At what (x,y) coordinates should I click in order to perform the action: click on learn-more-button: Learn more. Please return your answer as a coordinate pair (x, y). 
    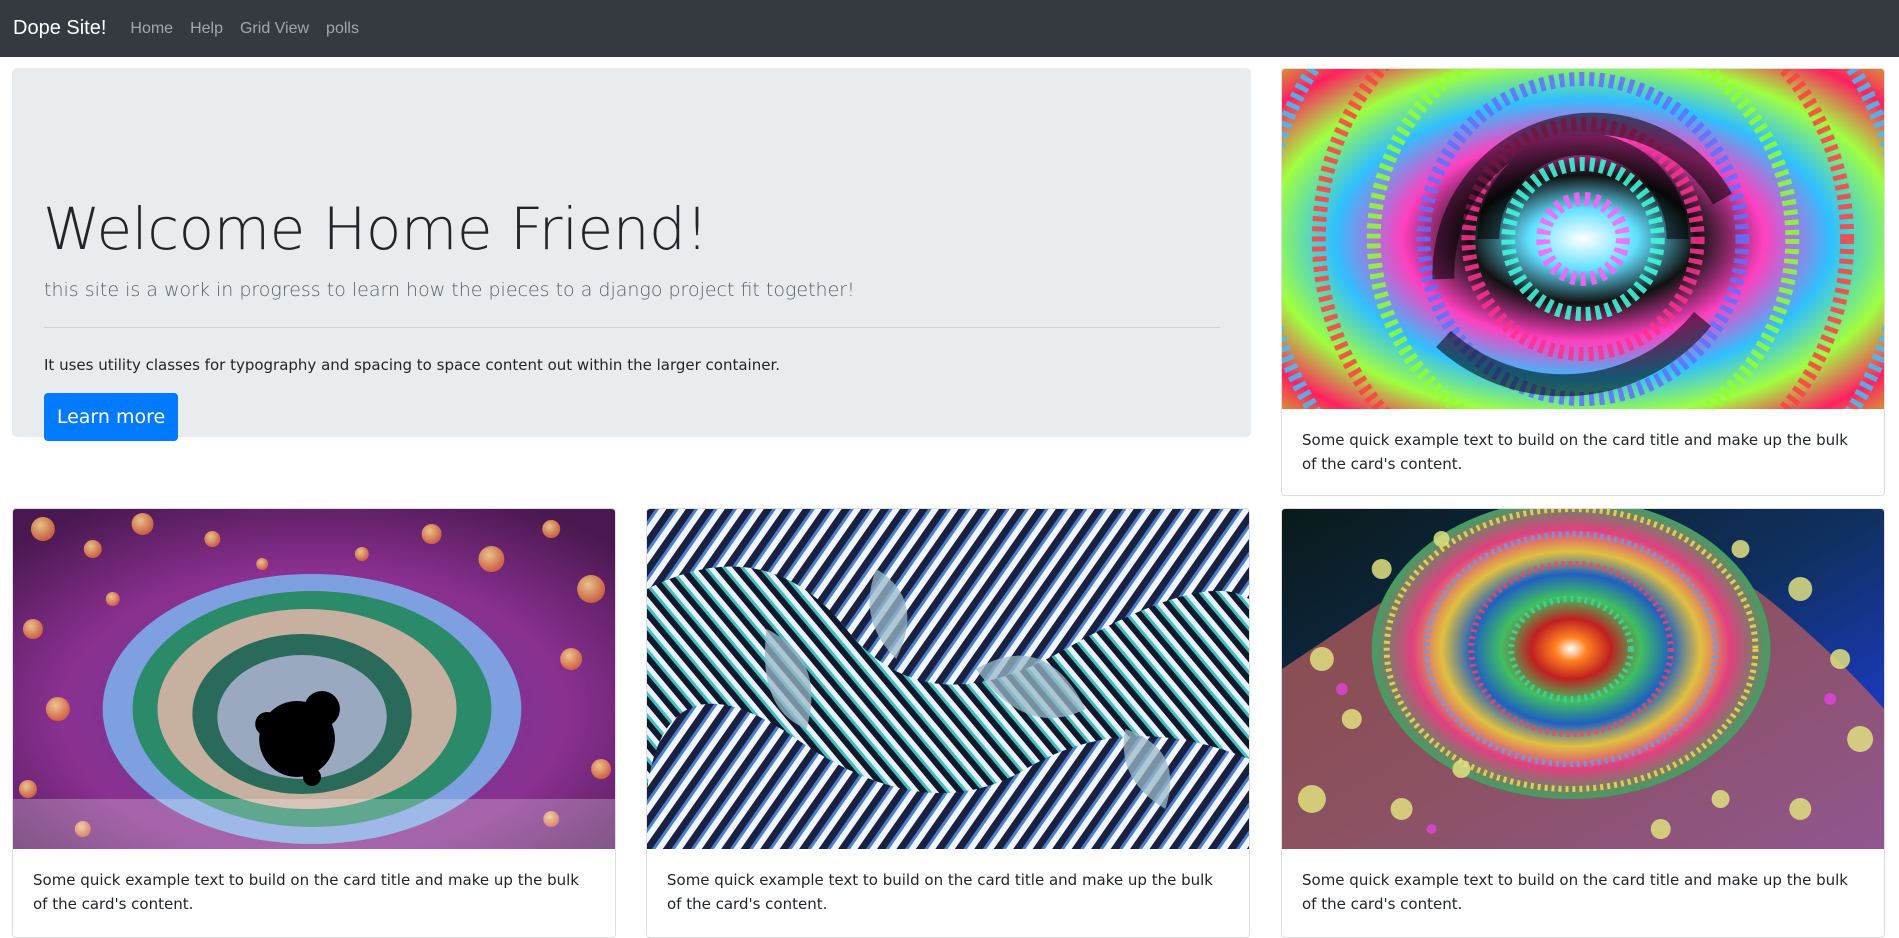
    Looking at the image, I should click on (111, 417).